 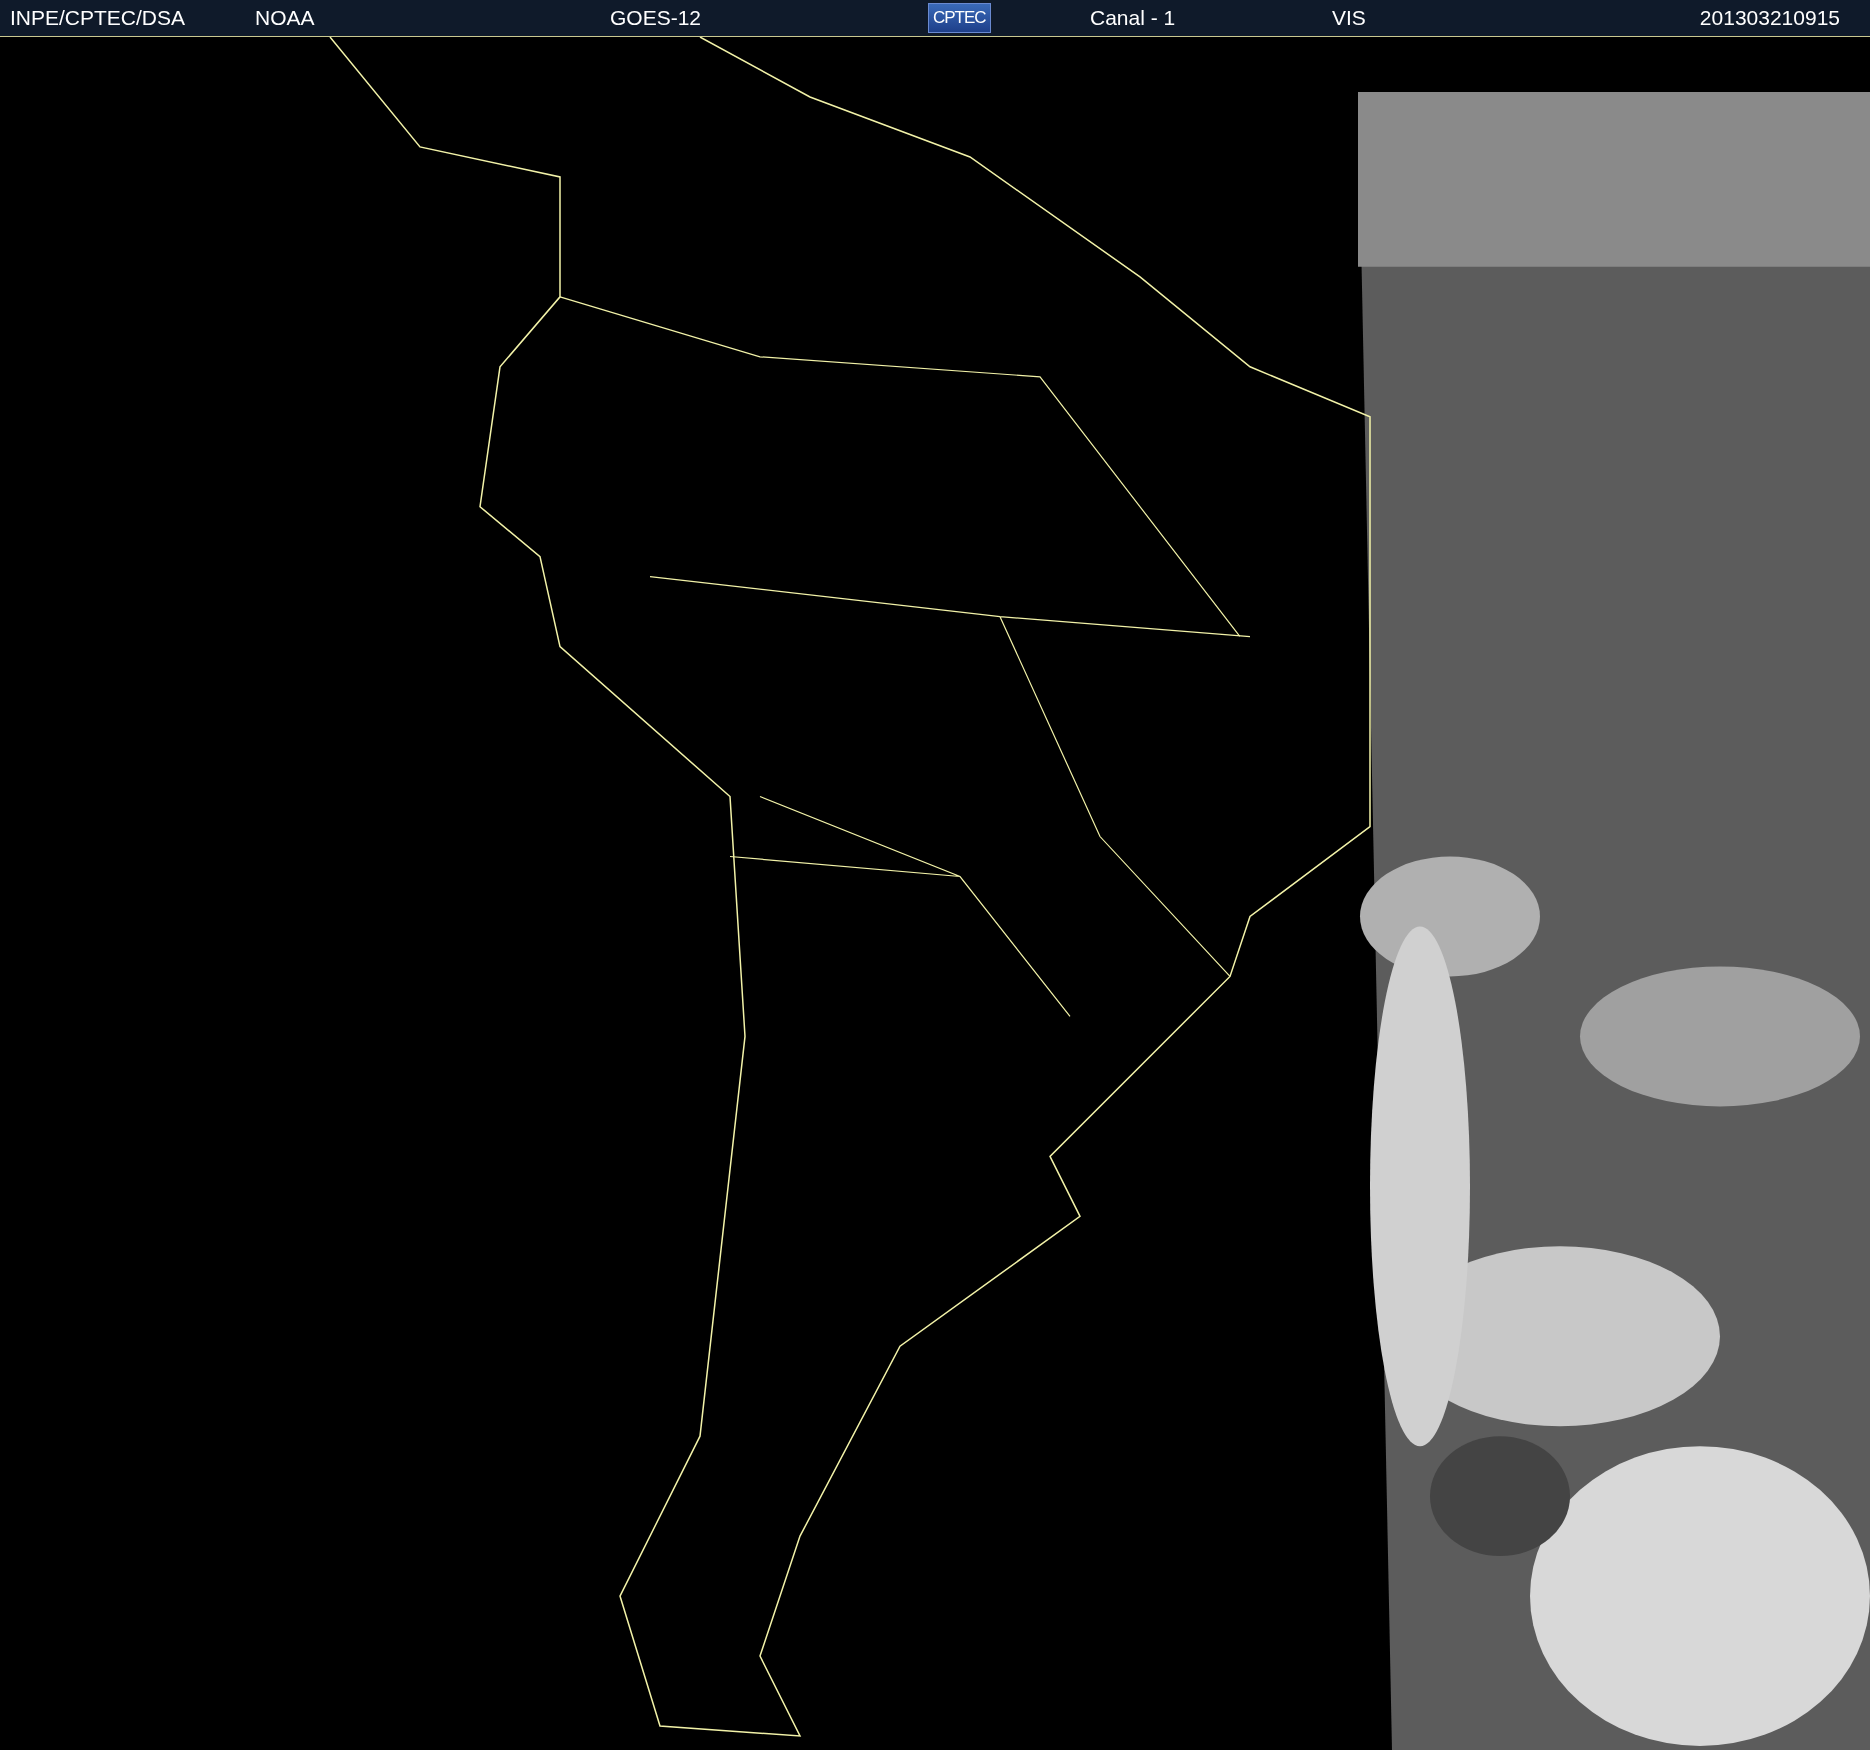 I want to click on timestamp: 201303210915, so click(x=1769, y=18).